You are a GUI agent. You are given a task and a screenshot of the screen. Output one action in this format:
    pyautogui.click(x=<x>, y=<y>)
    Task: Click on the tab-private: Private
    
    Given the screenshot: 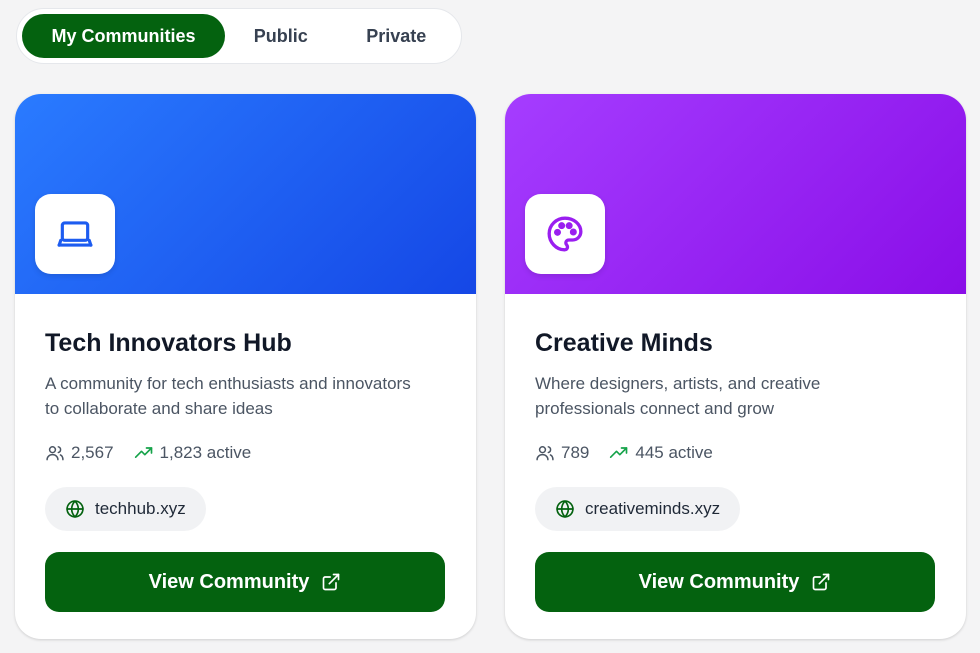 What is the action you would take?
    pyautogui.click(x=396, y=36)
    